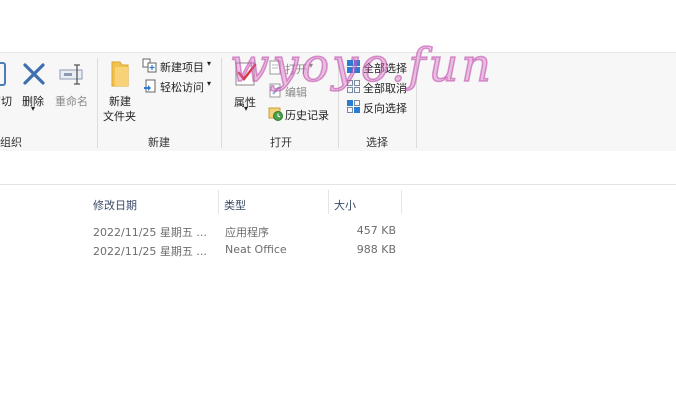 The width and height of the screenshot is (676, 418). Describe the element at coordinates (120, 74) in the screenshot. I see `new-folder-icon` at that location.